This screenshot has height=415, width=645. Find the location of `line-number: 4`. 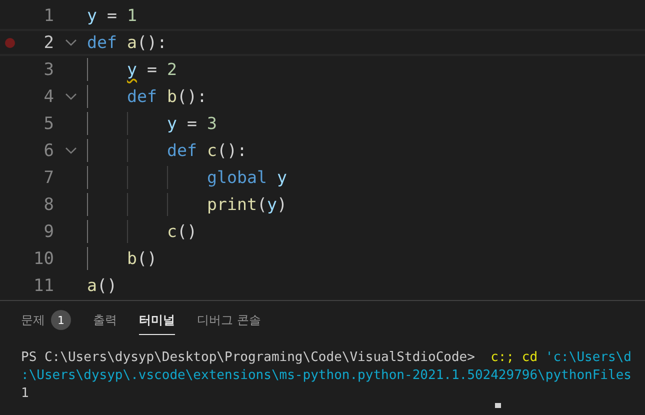

line-number: 4 is located at coordinates (48, 96).